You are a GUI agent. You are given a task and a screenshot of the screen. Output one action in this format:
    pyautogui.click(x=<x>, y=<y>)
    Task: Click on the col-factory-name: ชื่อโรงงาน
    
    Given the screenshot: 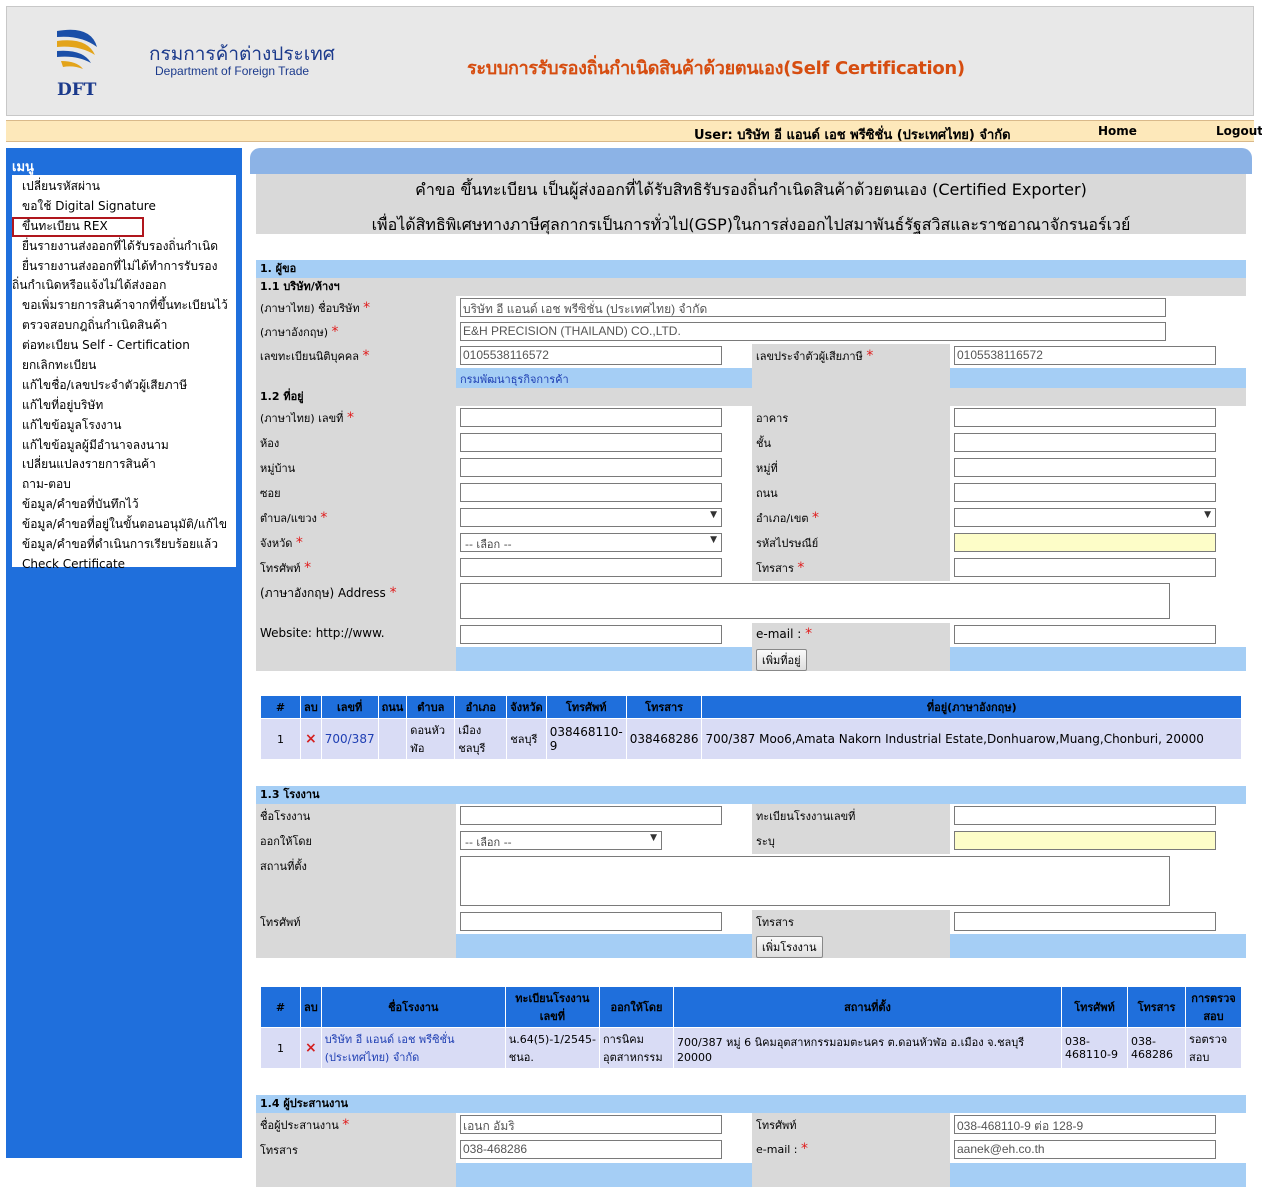 What is the action you would take?
    pyautogui.click(x=413, y=1007)
    